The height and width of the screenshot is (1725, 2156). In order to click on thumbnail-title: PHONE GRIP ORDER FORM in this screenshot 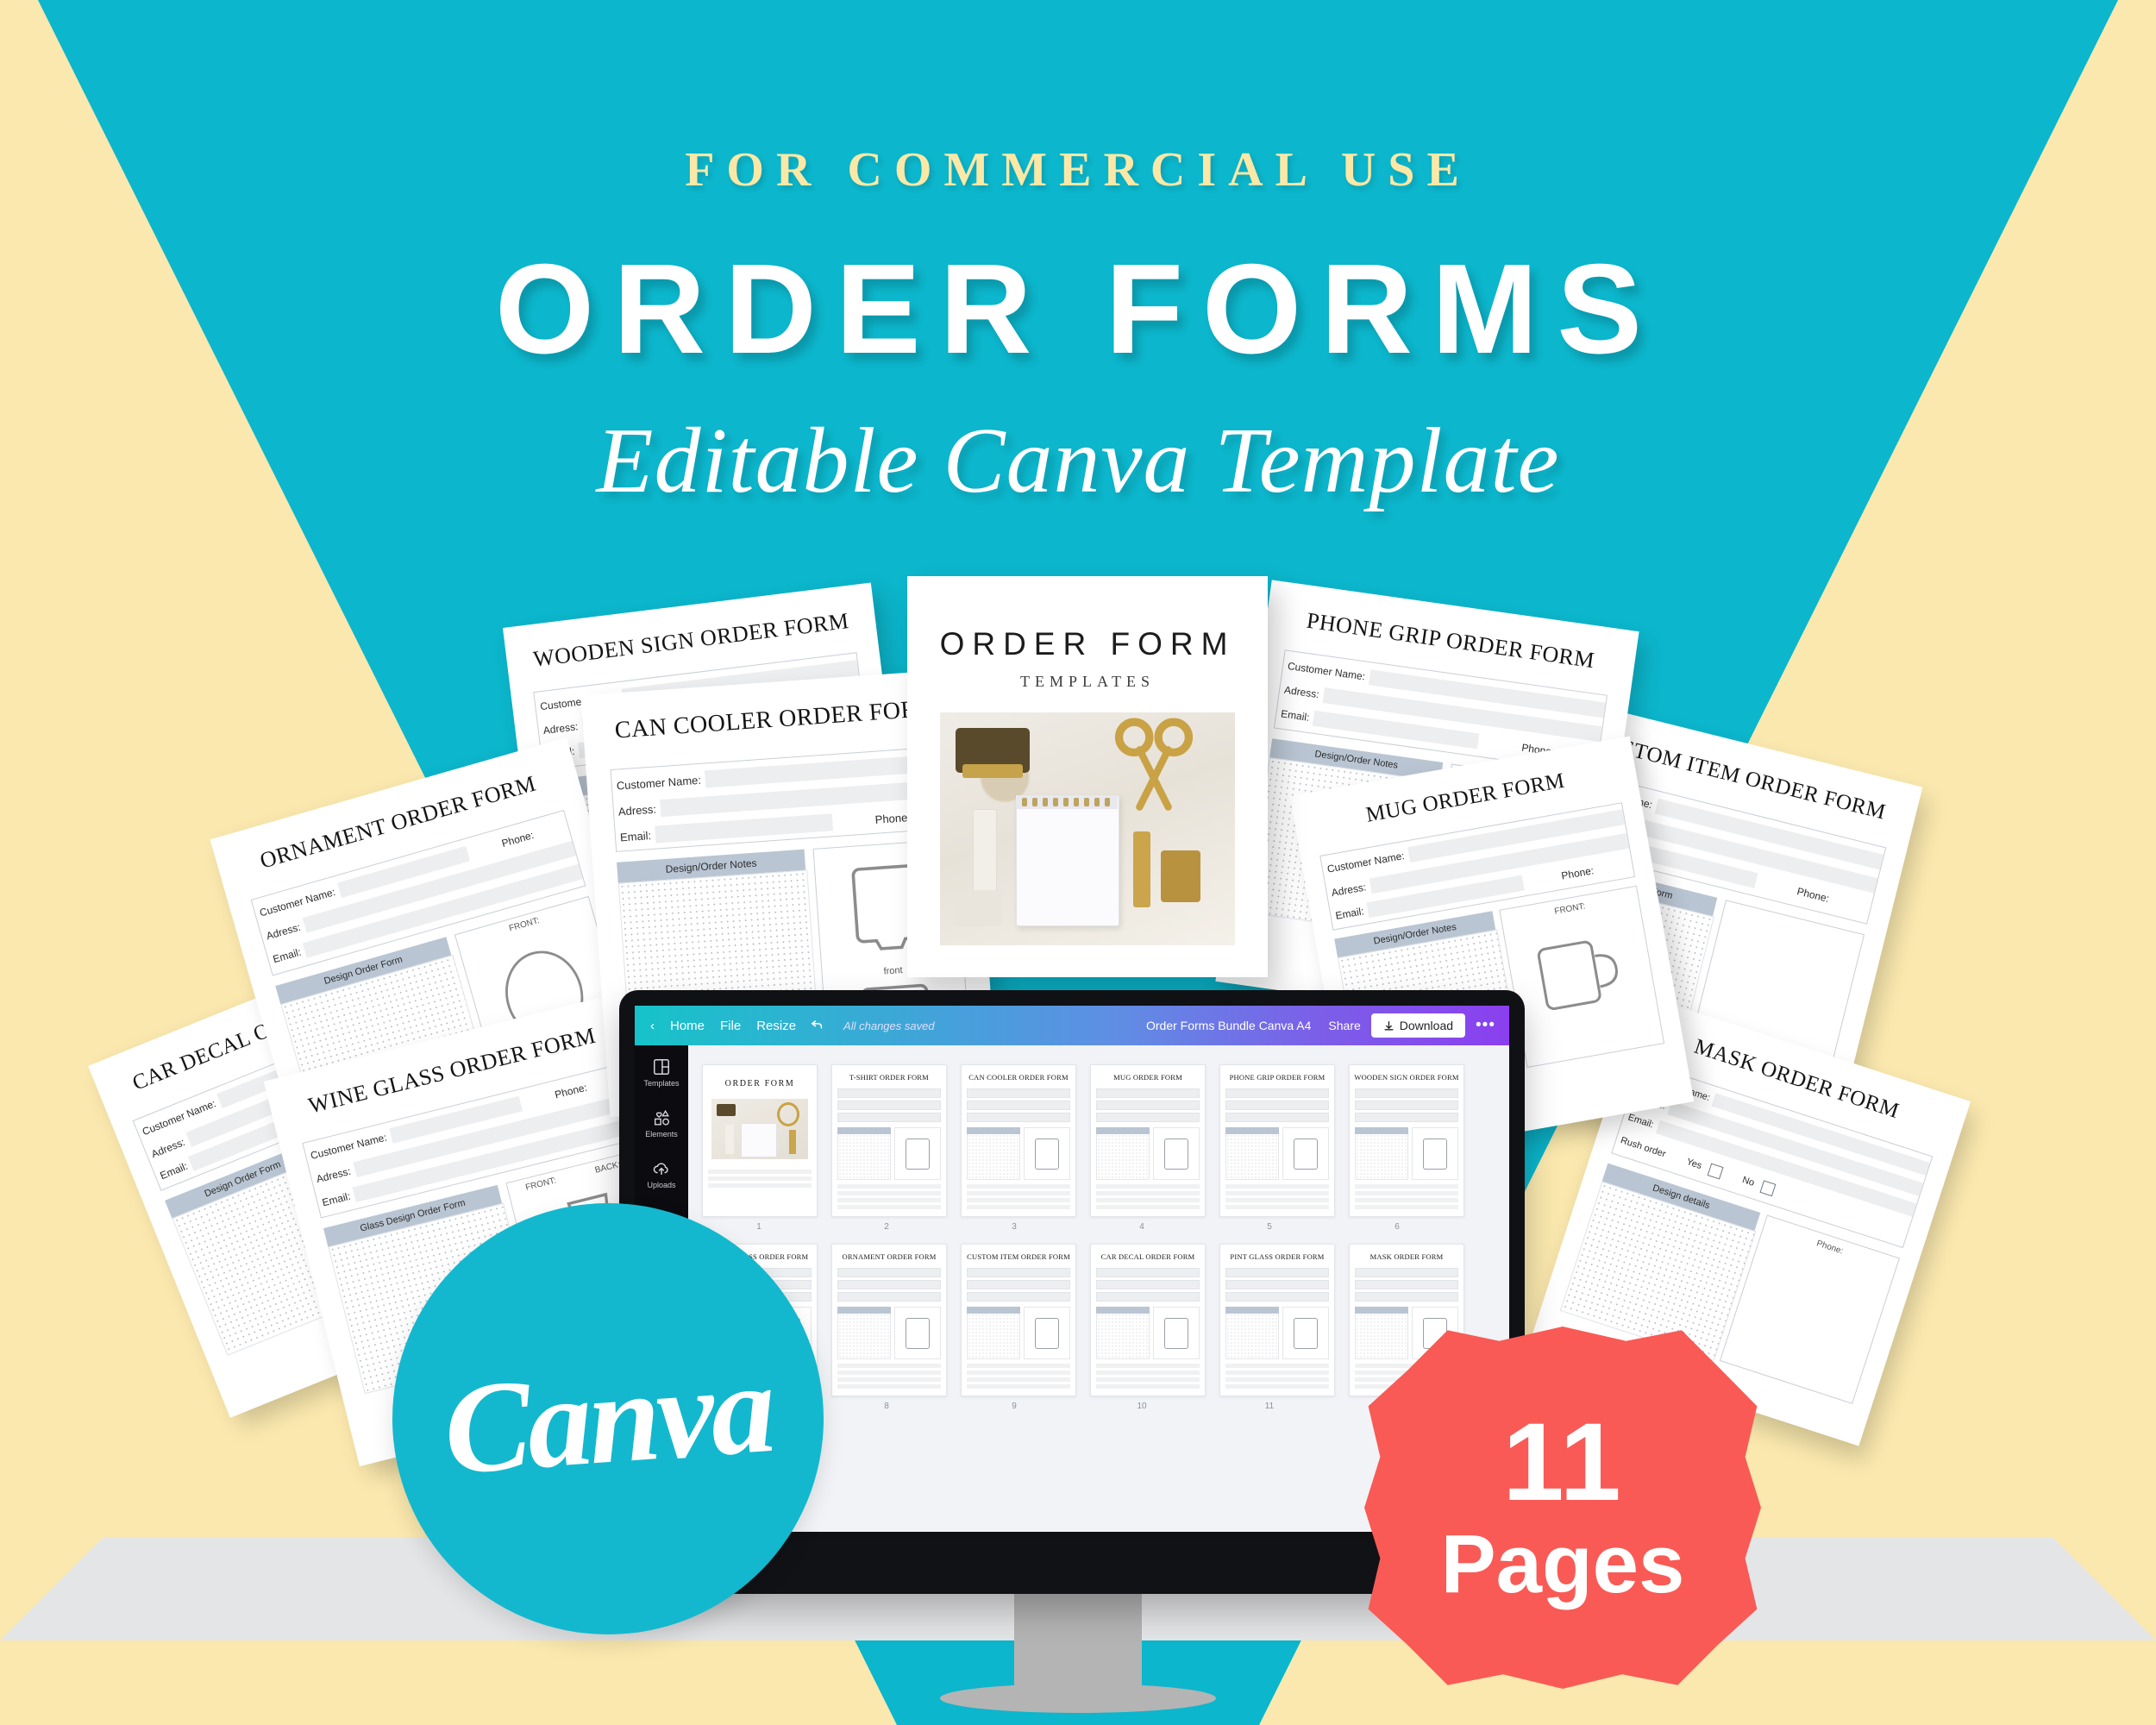, I will do `click(1277, 1078)`.